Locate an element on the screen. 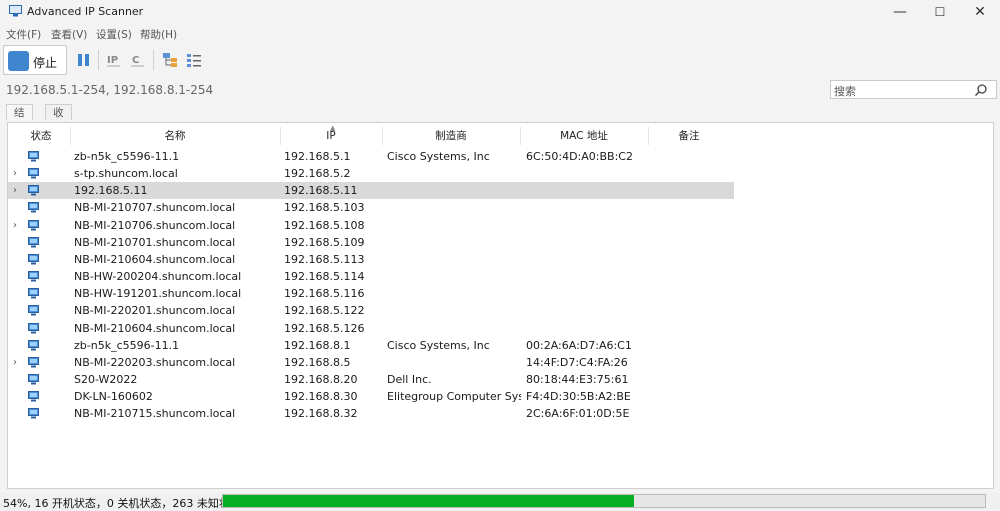  menu-view: 查看(V) is located at coordinates (69, 34).